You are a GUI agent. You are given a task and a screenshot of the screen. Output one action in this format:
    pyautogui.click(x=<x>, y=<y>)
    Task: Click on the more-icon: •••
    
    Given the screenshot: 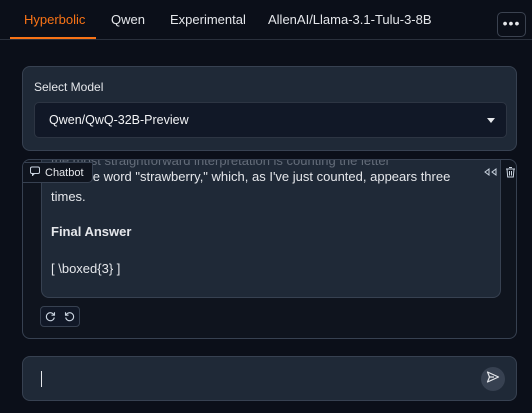 What is the action you would take?
    pyautogui.click(x=511, y=22)
    